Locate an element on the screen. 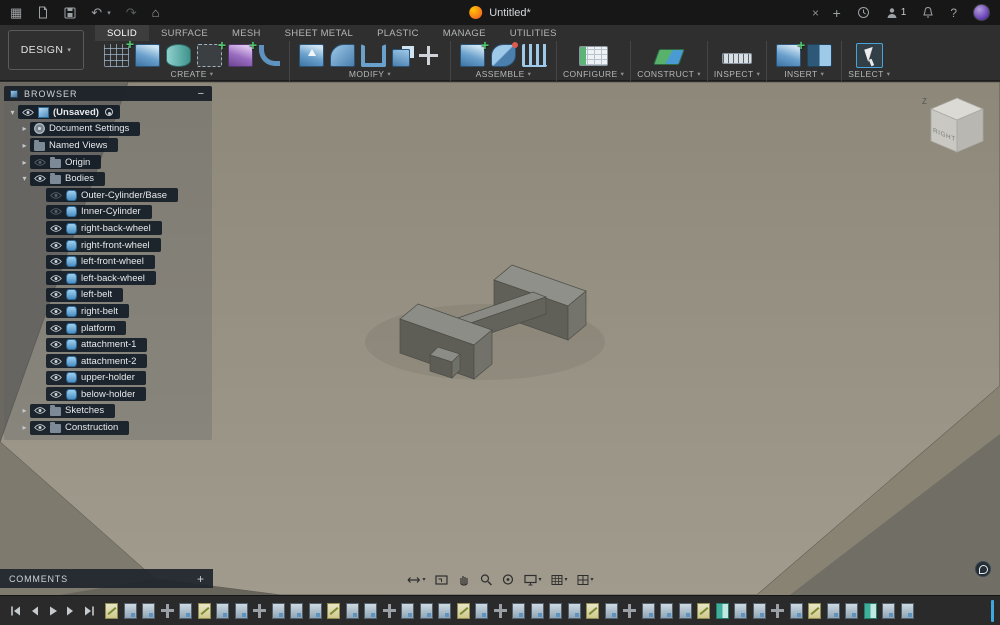  workspace-switcher: DESIGN ▾ is located at coordinates (46, 50).